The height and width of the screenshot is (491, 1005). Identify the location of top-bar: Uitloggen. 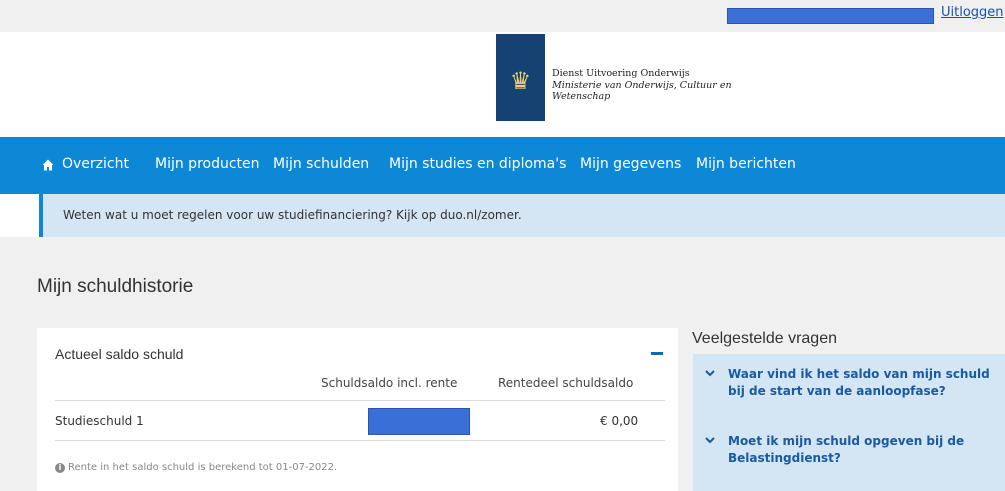
(502, 16).